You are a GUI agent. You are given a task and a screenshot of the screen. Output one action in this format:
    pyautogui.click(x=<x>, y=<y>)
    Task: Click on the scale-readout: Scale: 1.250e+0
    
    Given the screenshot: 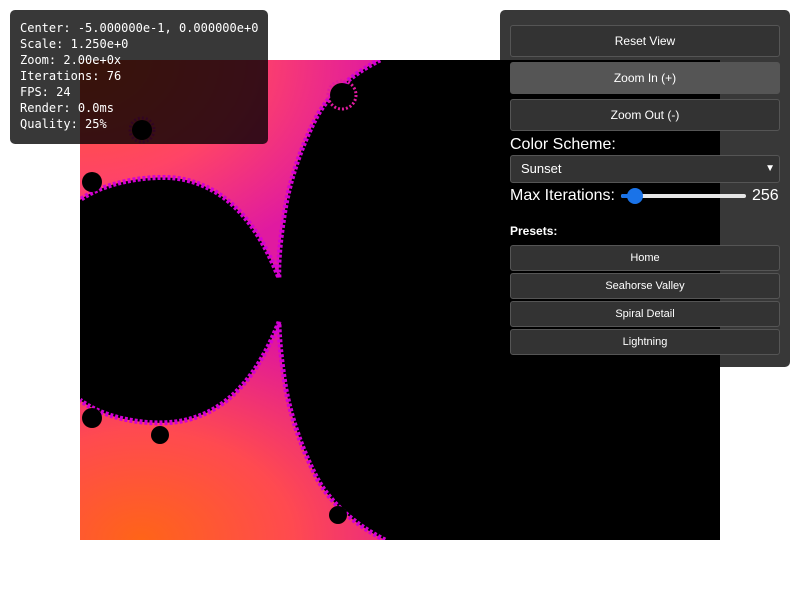 What is the action you would take?
    pyautogui.click(x=139, y=44)
    